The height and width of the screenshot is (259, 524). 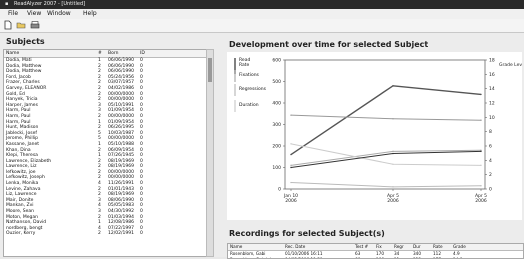 I want to click on col-born-header: Born, so click(x=113, y=53).